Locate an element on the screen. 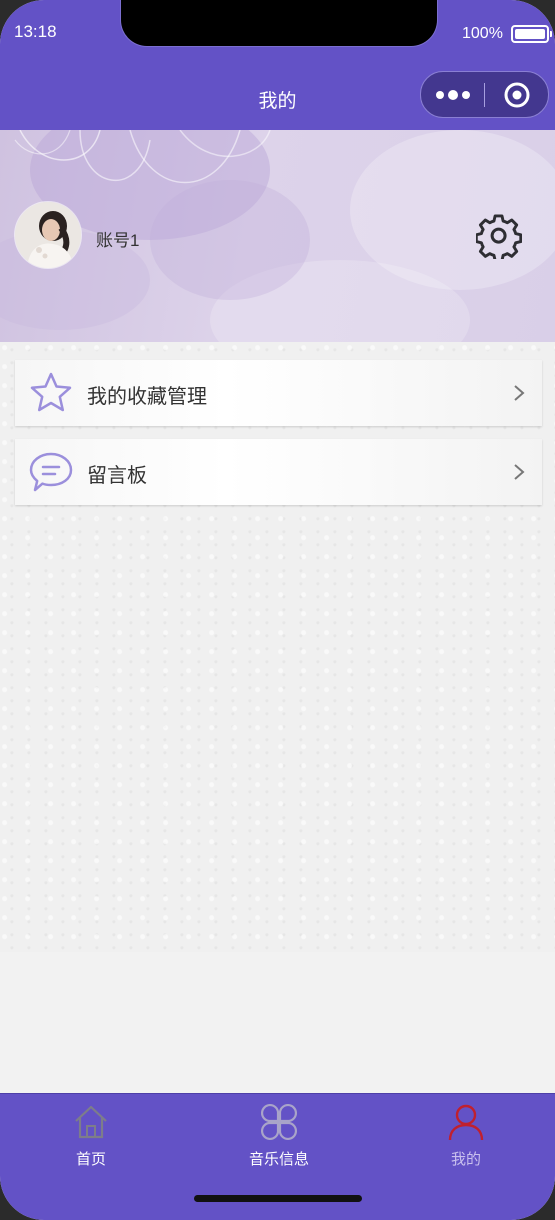  chat-bubble-icon is located at coordinates (51, 472).